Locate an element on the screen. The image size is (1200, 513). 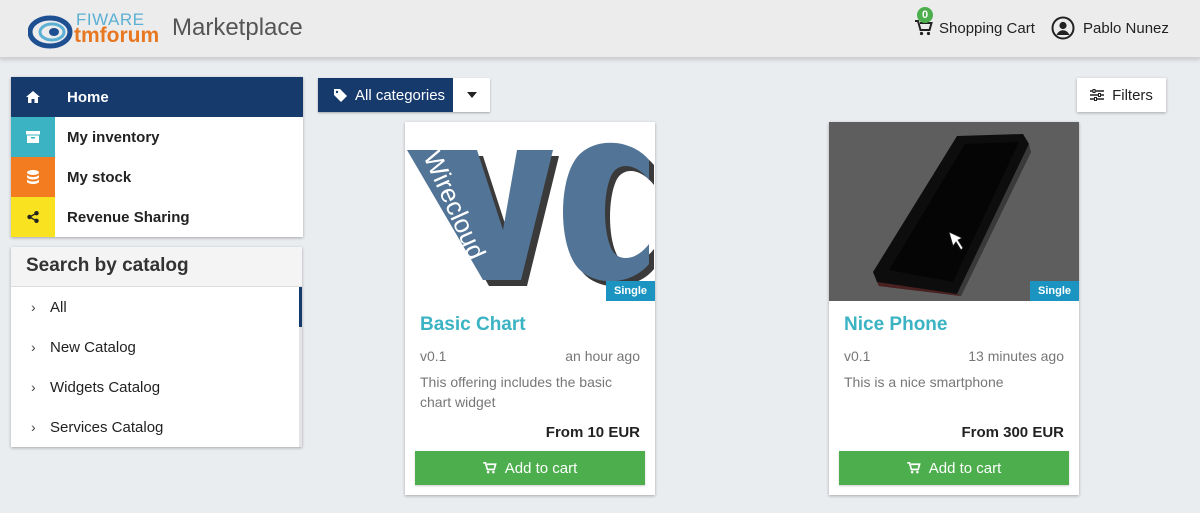
category-dropdown: All categories is located at coordinates (404, 95).